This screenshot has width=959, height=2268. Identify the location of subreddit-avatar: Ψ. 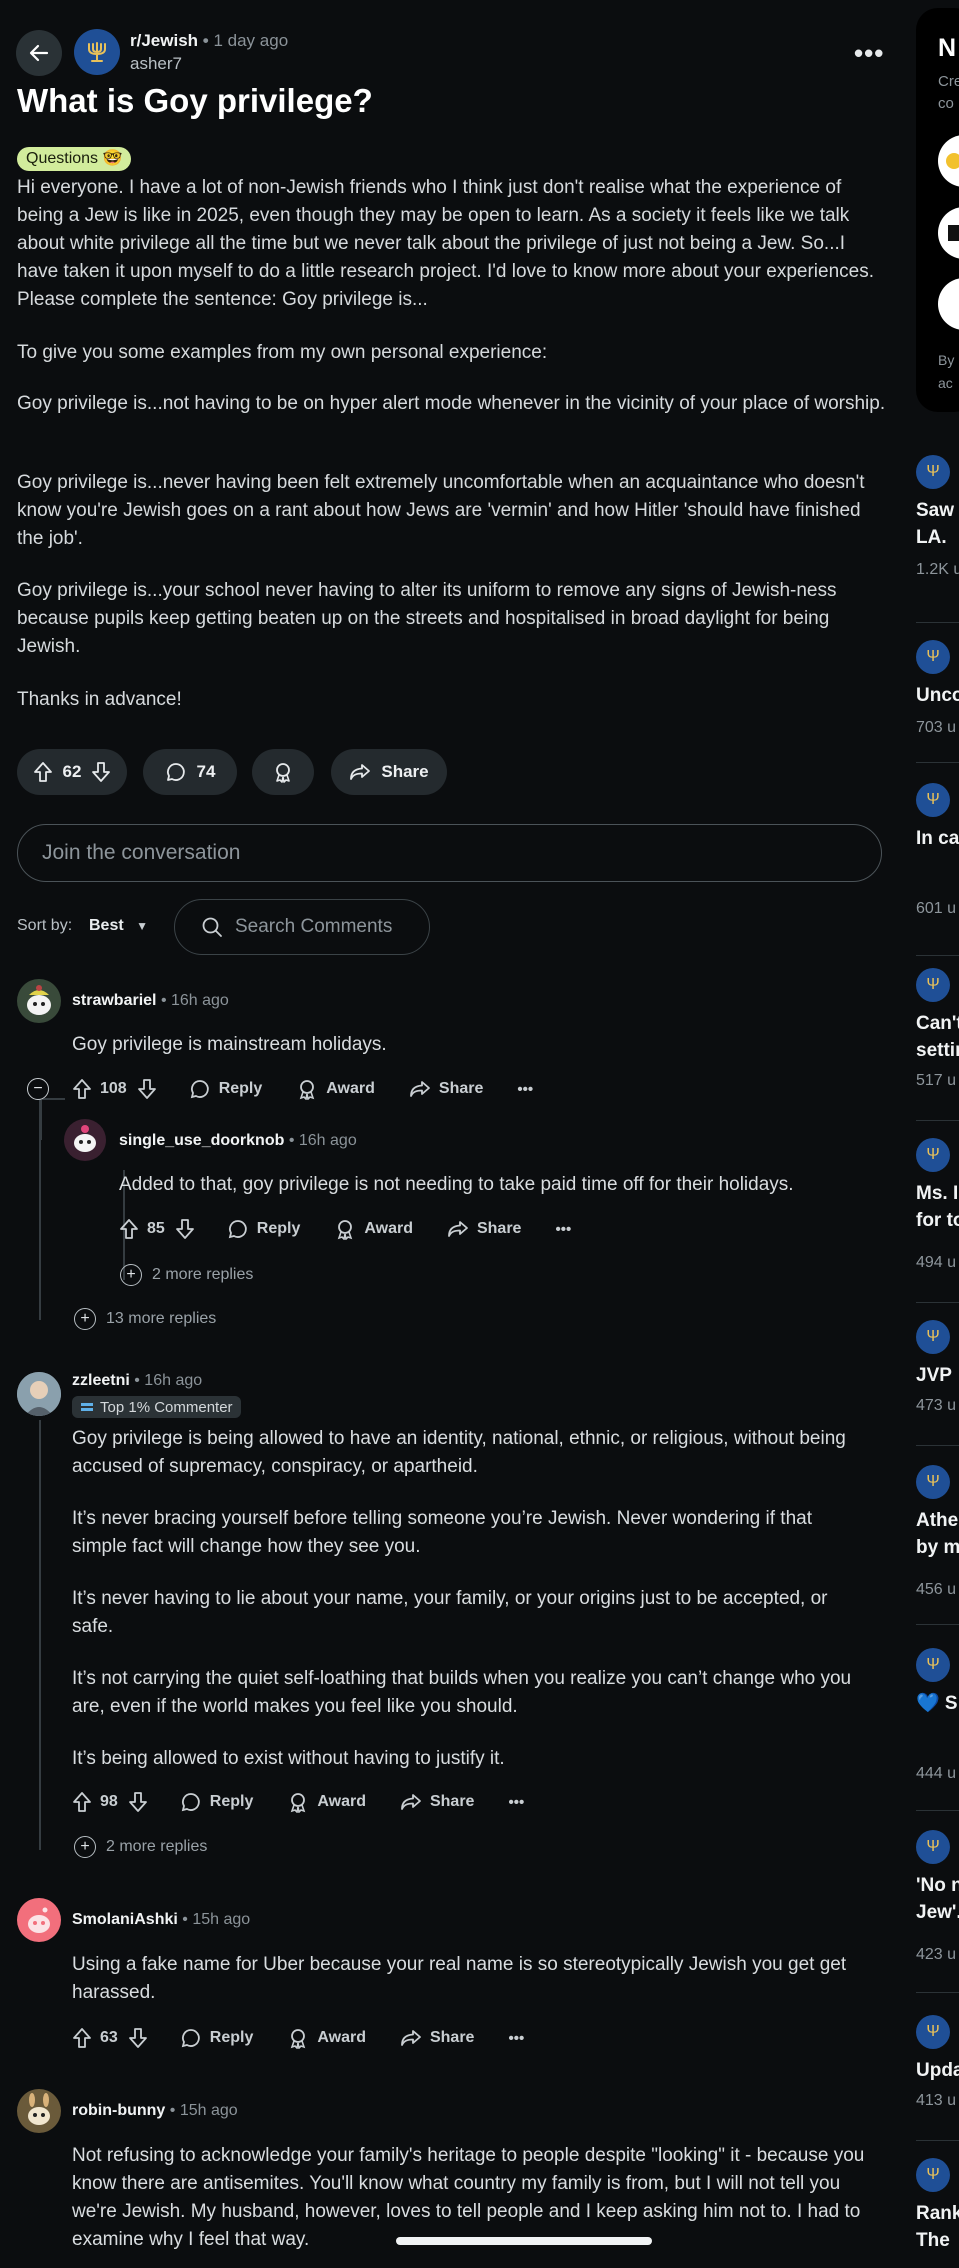
(933, 1665).